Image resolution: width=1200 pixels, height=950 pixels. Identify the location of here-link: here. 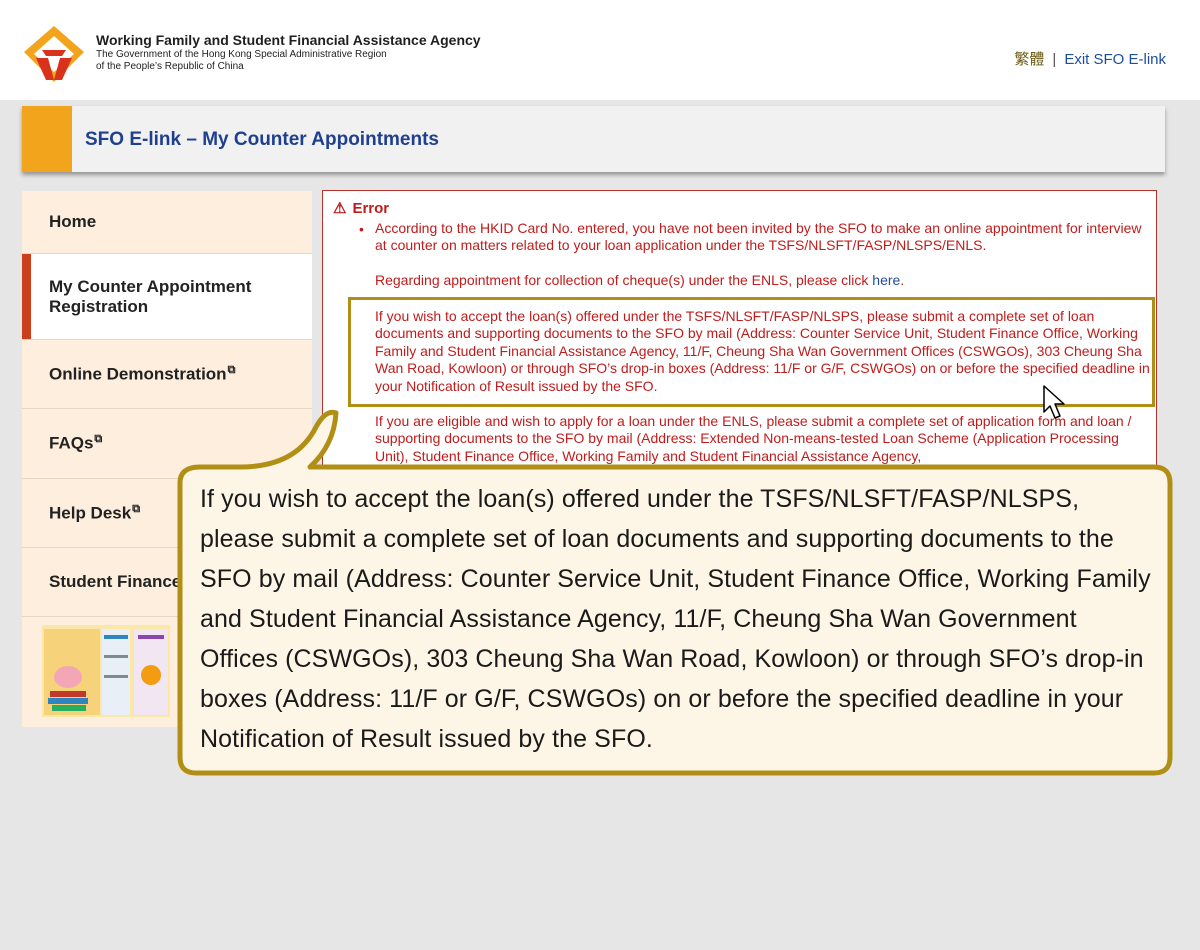
(886, 280).